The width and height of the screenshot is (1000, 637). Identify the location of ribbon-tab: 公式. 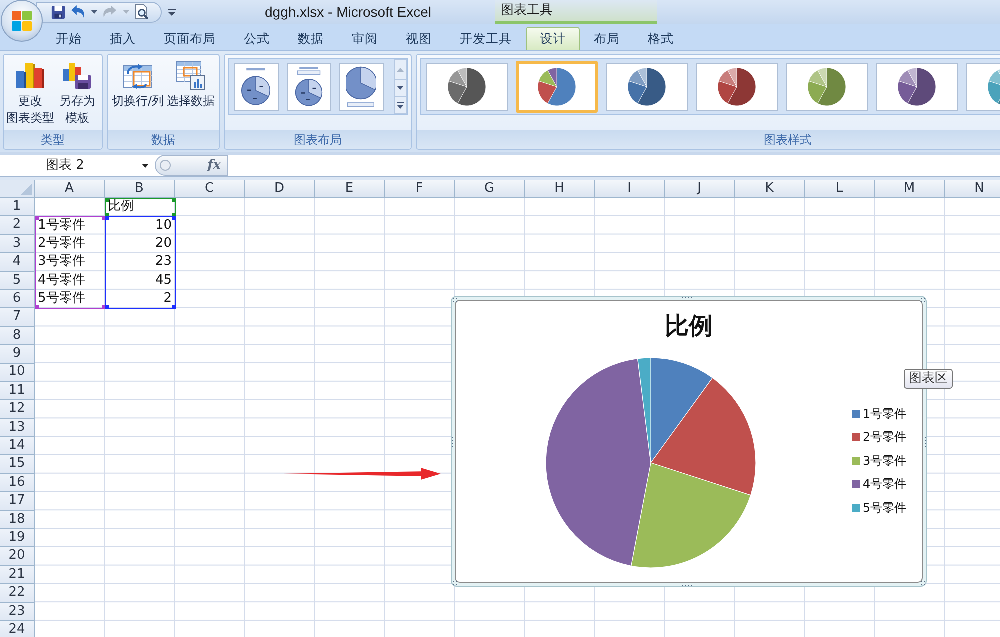
(257, 38).